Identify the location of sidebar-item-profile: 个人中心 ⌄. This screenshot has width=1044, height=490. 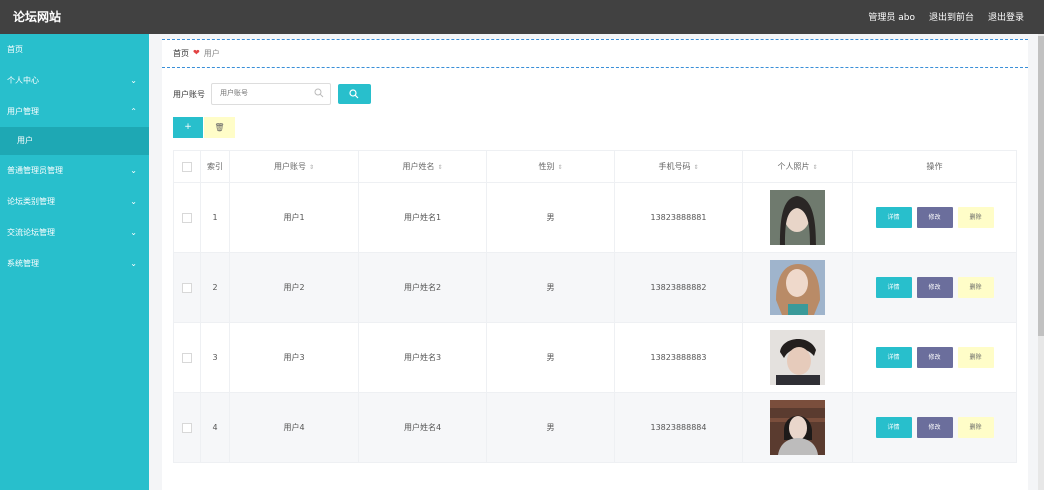
(74, 80).